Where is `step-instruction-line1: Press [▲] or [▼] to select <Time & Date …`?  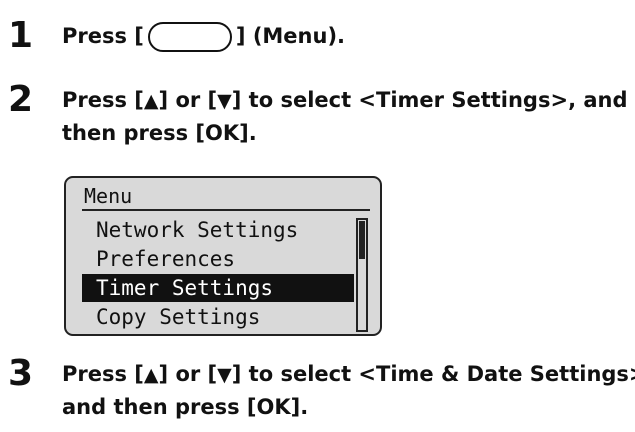
step-instruction-line1: Press [▲] or [▼] to select <Time & Date … is located at coordinates (348, 375).